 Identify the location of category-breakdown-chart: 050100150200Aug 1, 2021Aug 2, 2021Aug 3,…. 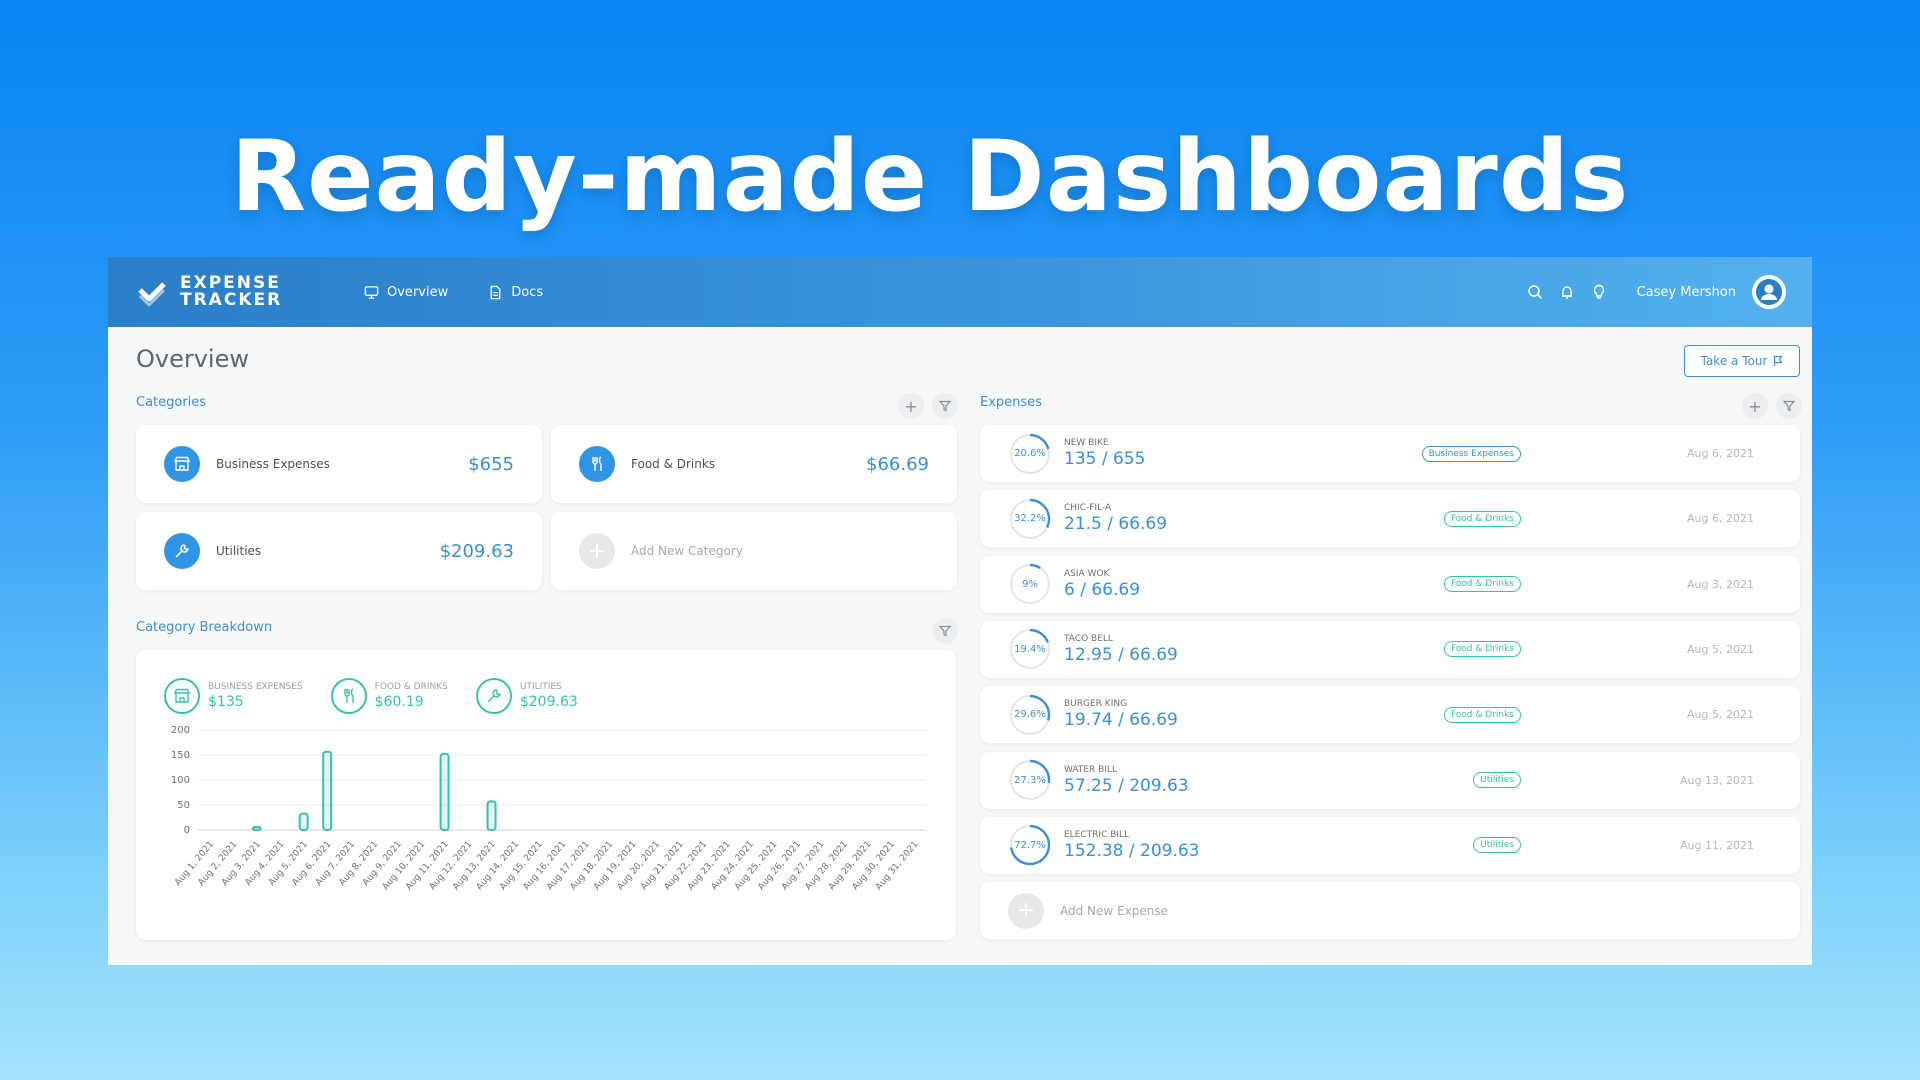
(548, 809).